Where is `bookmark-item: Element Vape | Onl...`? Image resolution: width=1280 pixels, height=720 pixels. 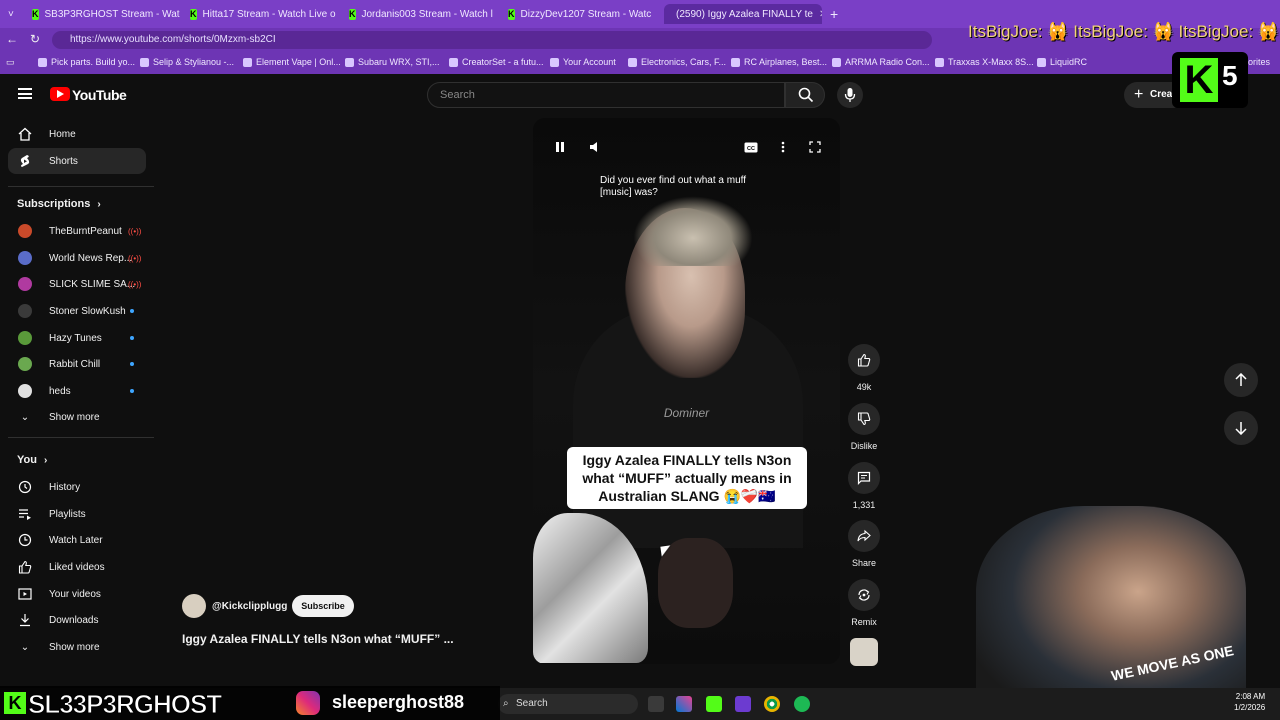 bookmark-item: Element Vape | Onl... is located at coordinates (292, 62).